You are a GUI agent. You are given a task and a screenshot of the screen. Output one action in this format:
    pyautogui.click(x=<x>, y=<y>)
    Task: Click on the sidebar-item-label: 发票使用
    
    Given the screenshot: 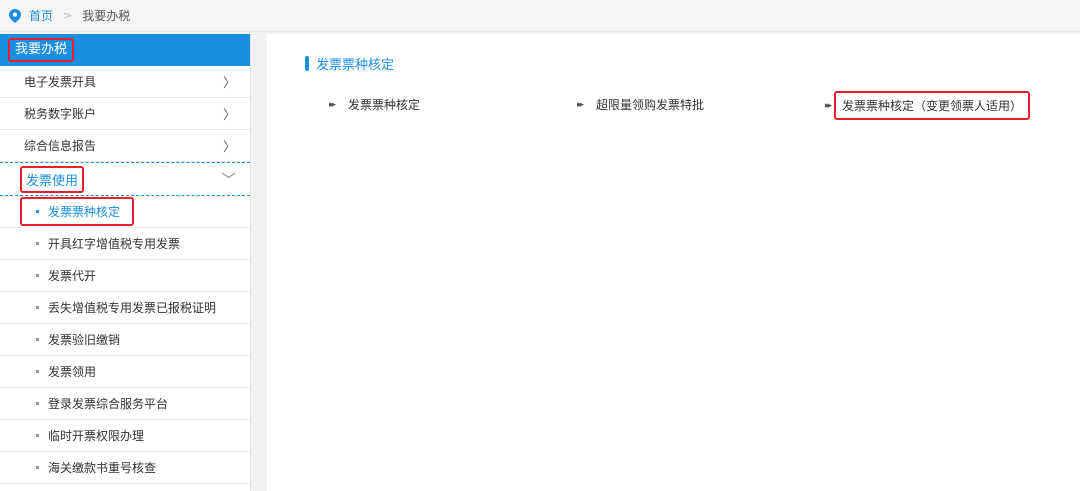 What is the action you would take?
    pyautogui.click(x=52, y=179)
    